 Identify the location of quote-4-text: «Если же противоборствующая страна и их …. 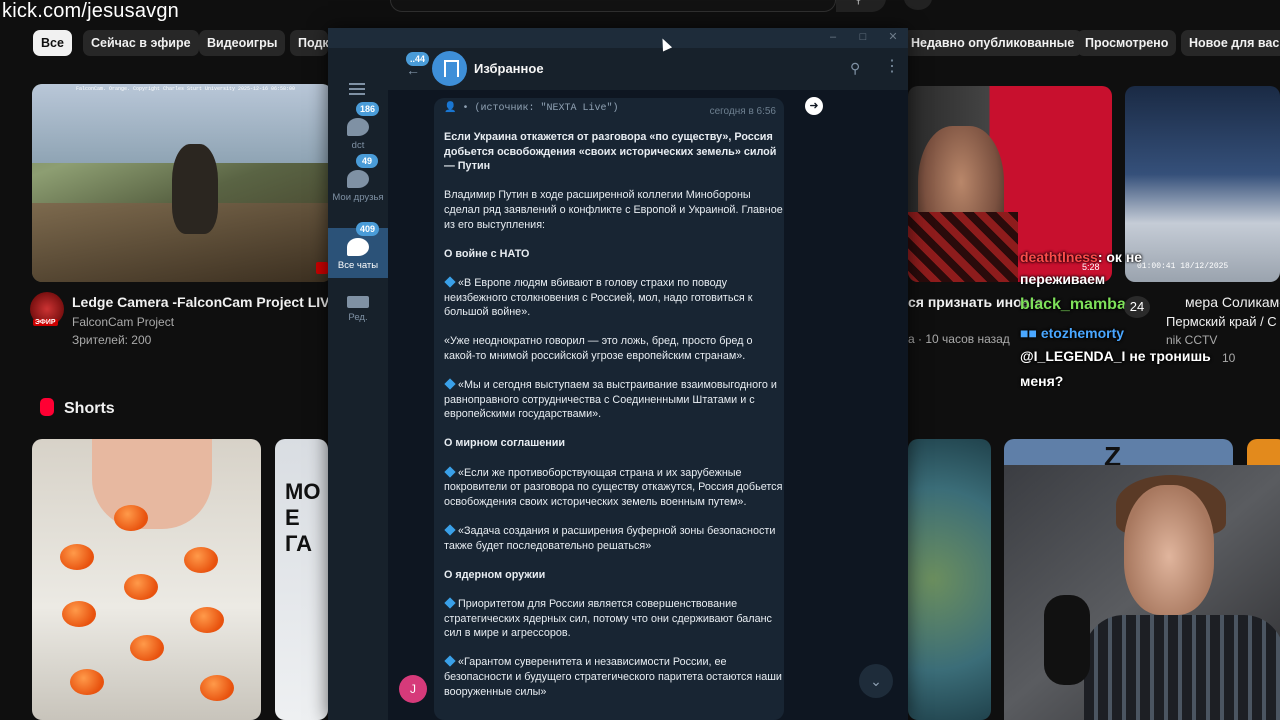
(613, 487).